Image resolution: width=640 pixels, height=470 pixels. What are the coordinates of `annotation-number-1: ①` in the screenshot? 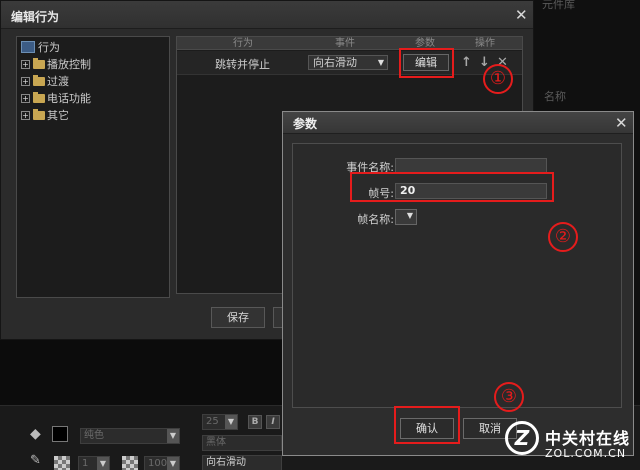 It's located at (498, 79).